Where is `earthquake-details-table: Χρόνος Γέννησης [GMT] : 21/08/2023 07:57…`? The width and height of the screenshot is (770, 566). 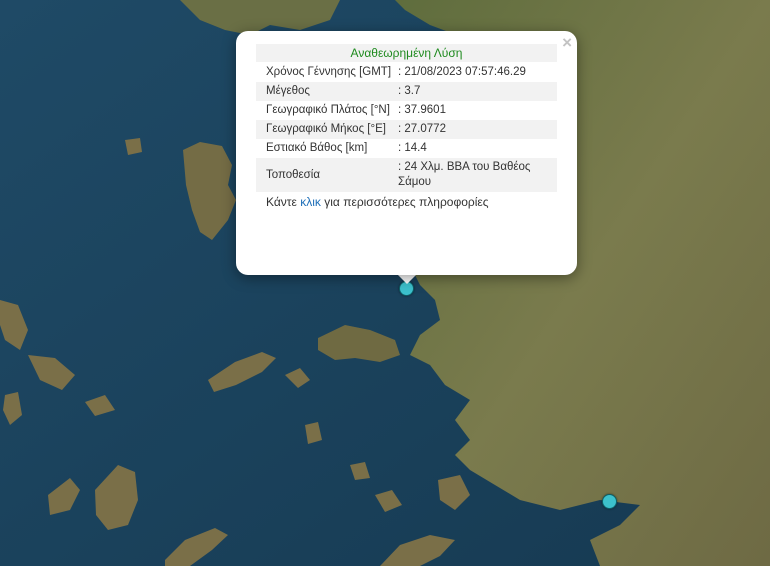 earthquake-details-table: Χρόνος Γέννησης [GMT] : 21/08/2023 07:57… is located at coordinates (406, 127).